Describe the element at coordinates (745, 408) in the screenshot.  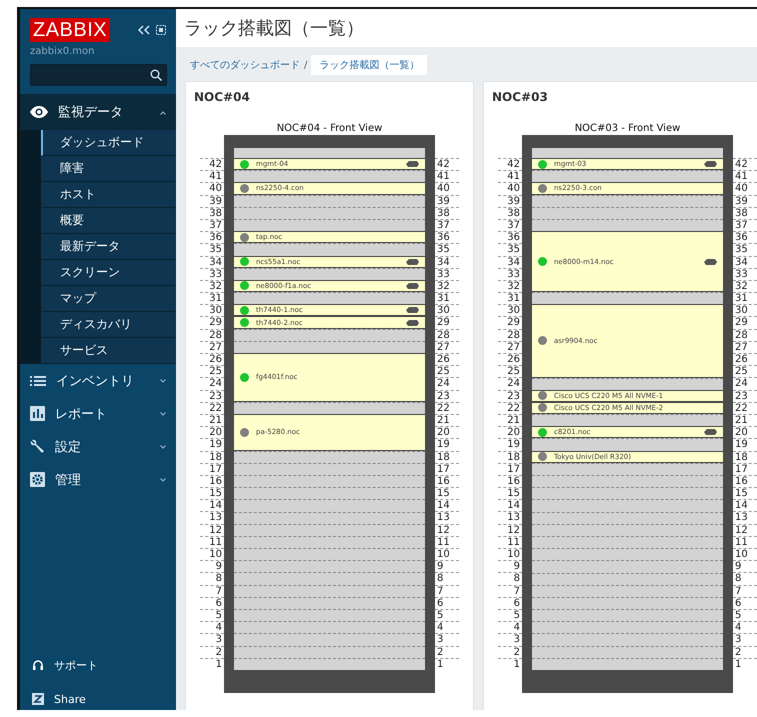
I see `unit-number: 22` at that location.